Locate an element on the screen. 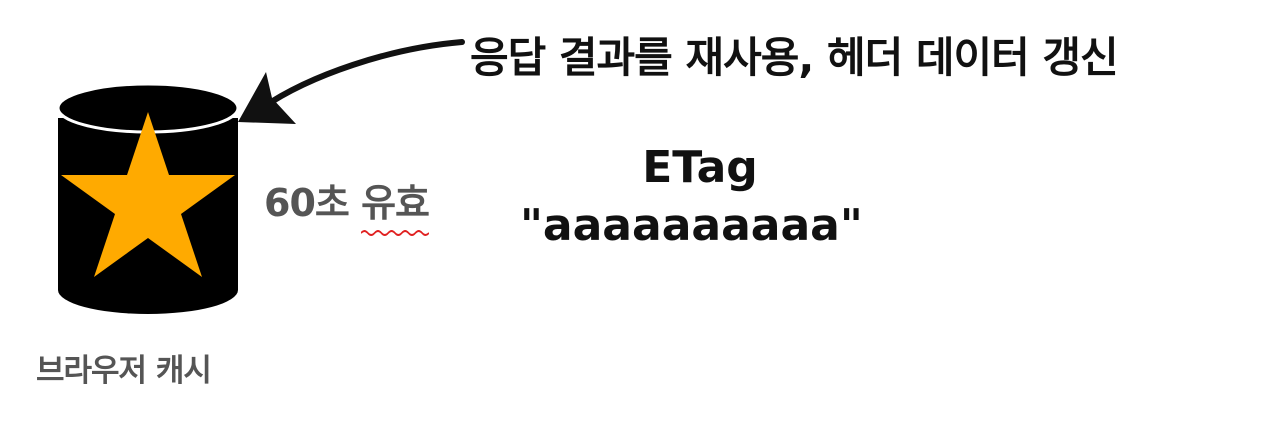 The height and width of the screenshot is (423, 1280). arrow-shaft is located at coordinates (362, 75).